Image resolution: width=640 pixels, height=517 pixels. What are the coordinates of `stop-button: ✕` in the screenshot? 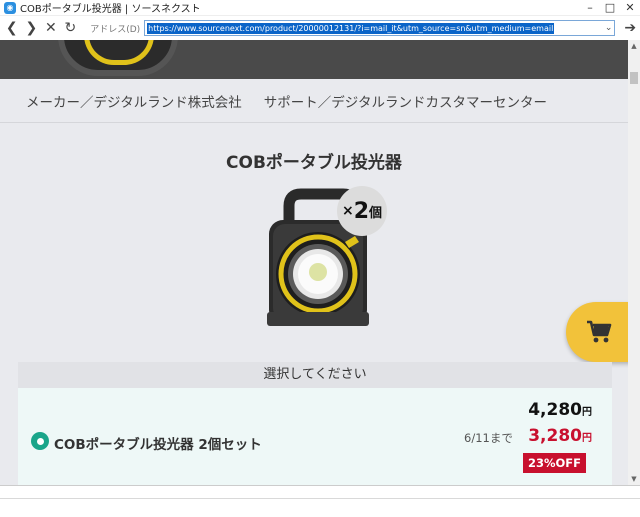 It's located at (51, 28).